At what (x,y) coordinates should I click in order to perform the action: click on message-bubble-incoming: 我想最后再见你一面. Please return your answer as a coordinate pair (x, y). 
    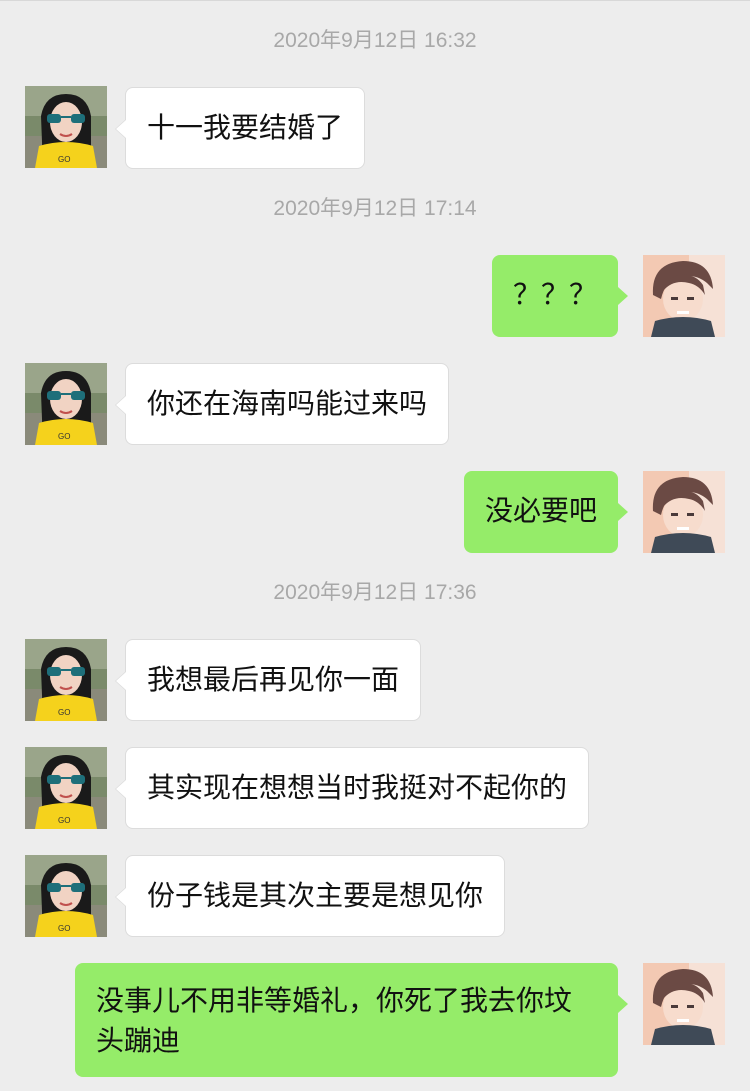
    Looking at the image, I should click on (268, 680).